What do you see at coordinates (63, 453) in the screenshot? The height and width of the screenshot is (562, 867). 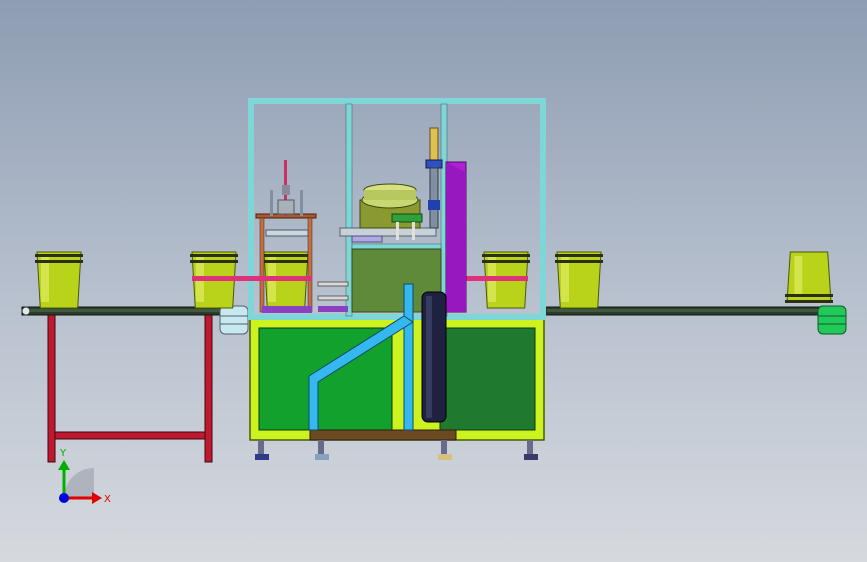 I see `y-axis-label: Y` at bounding box center [63, 453].